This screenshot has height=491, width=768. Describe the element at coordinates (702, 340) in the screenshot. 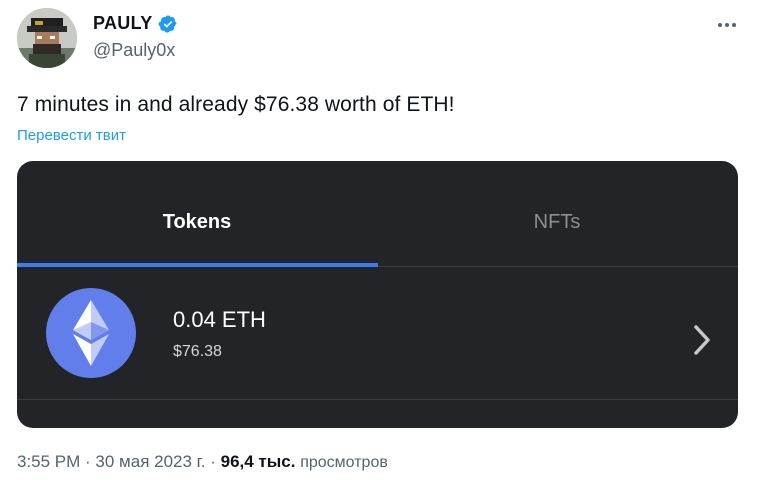

I see `chevron-right-icon` at that location.